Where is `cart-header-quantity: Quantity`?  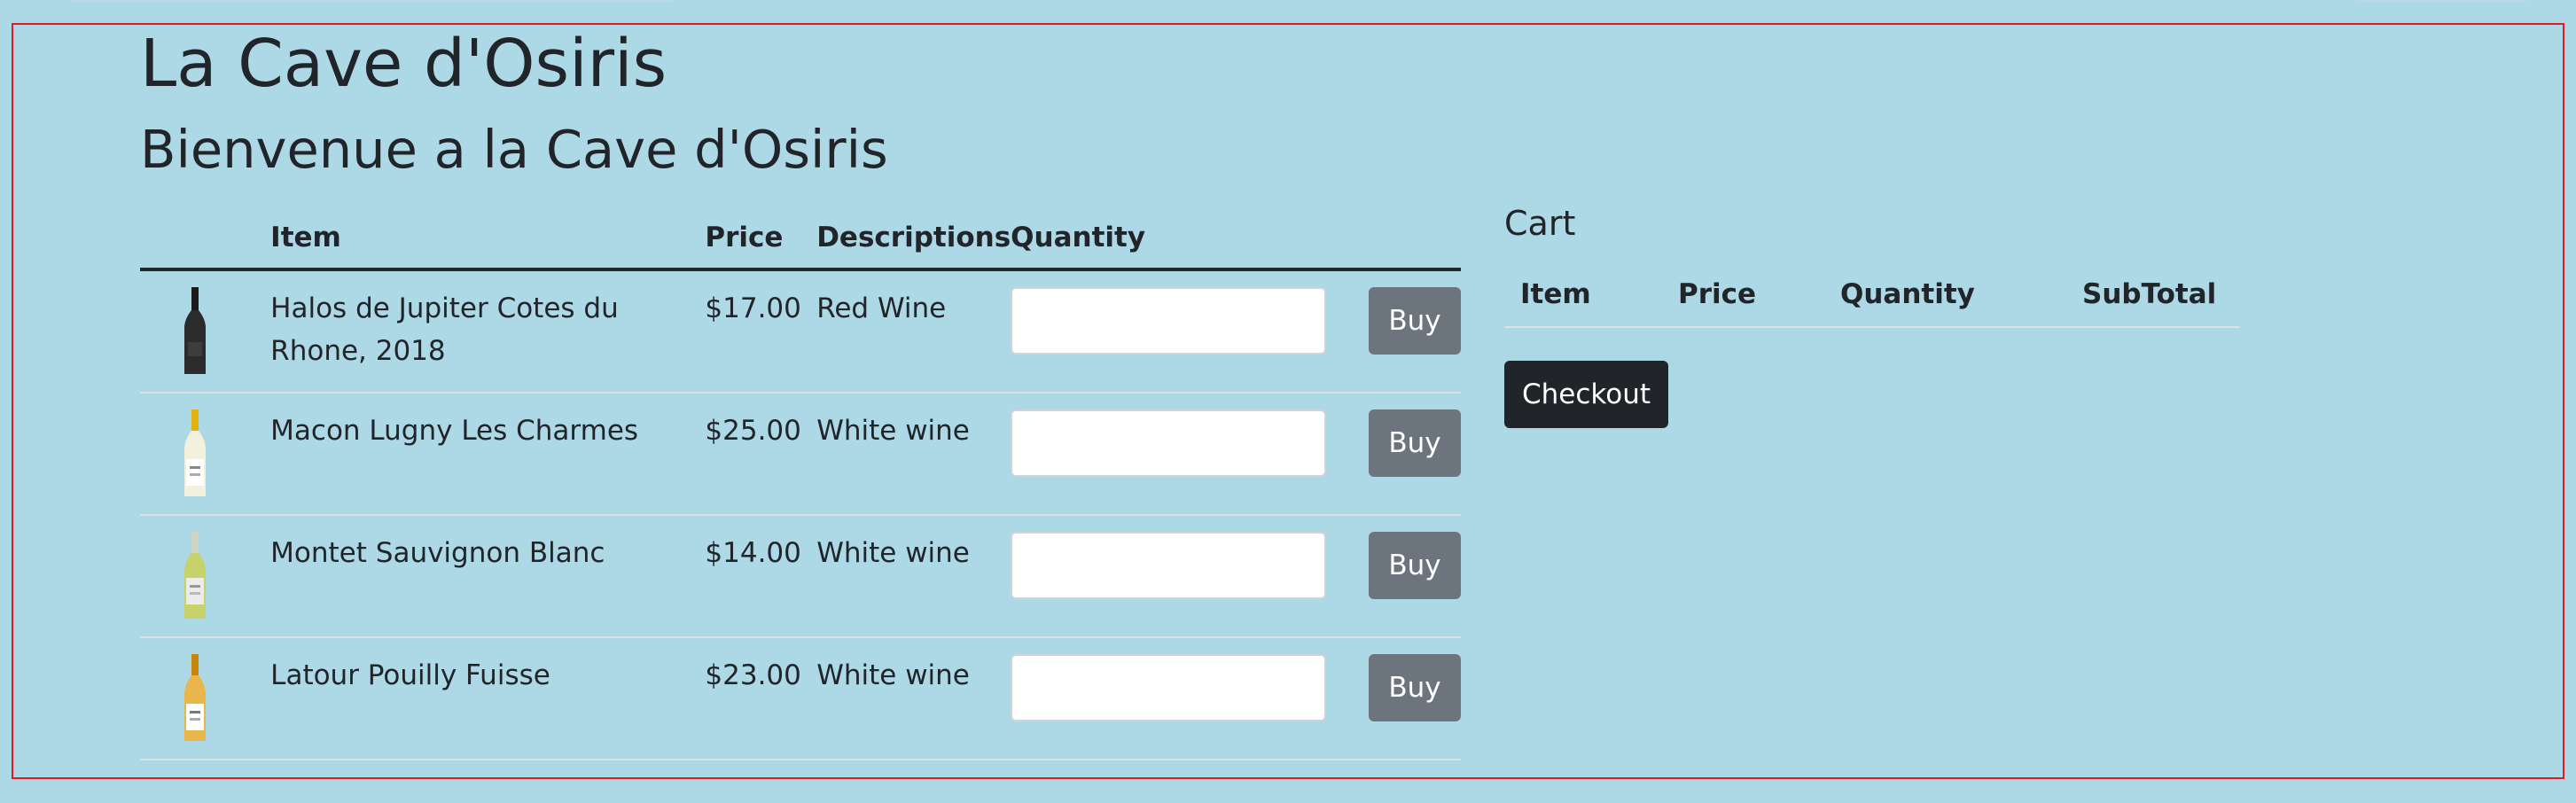
cart-header-quantity: Quantity is located at coordinates (1945, 298).